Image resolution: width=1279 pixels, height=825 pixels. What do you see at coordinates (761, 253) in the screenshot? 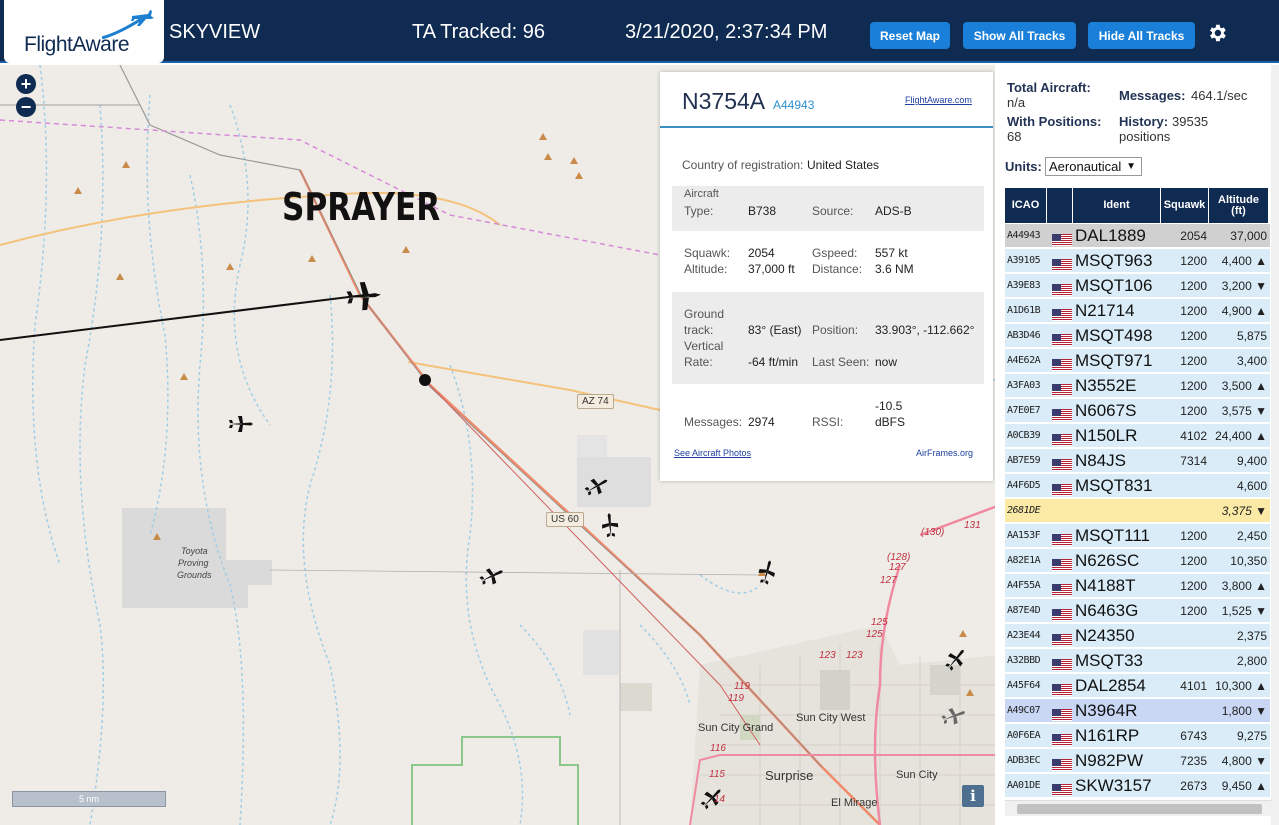
I see `squawk-value: 2054` at bounding box center [761, 253].